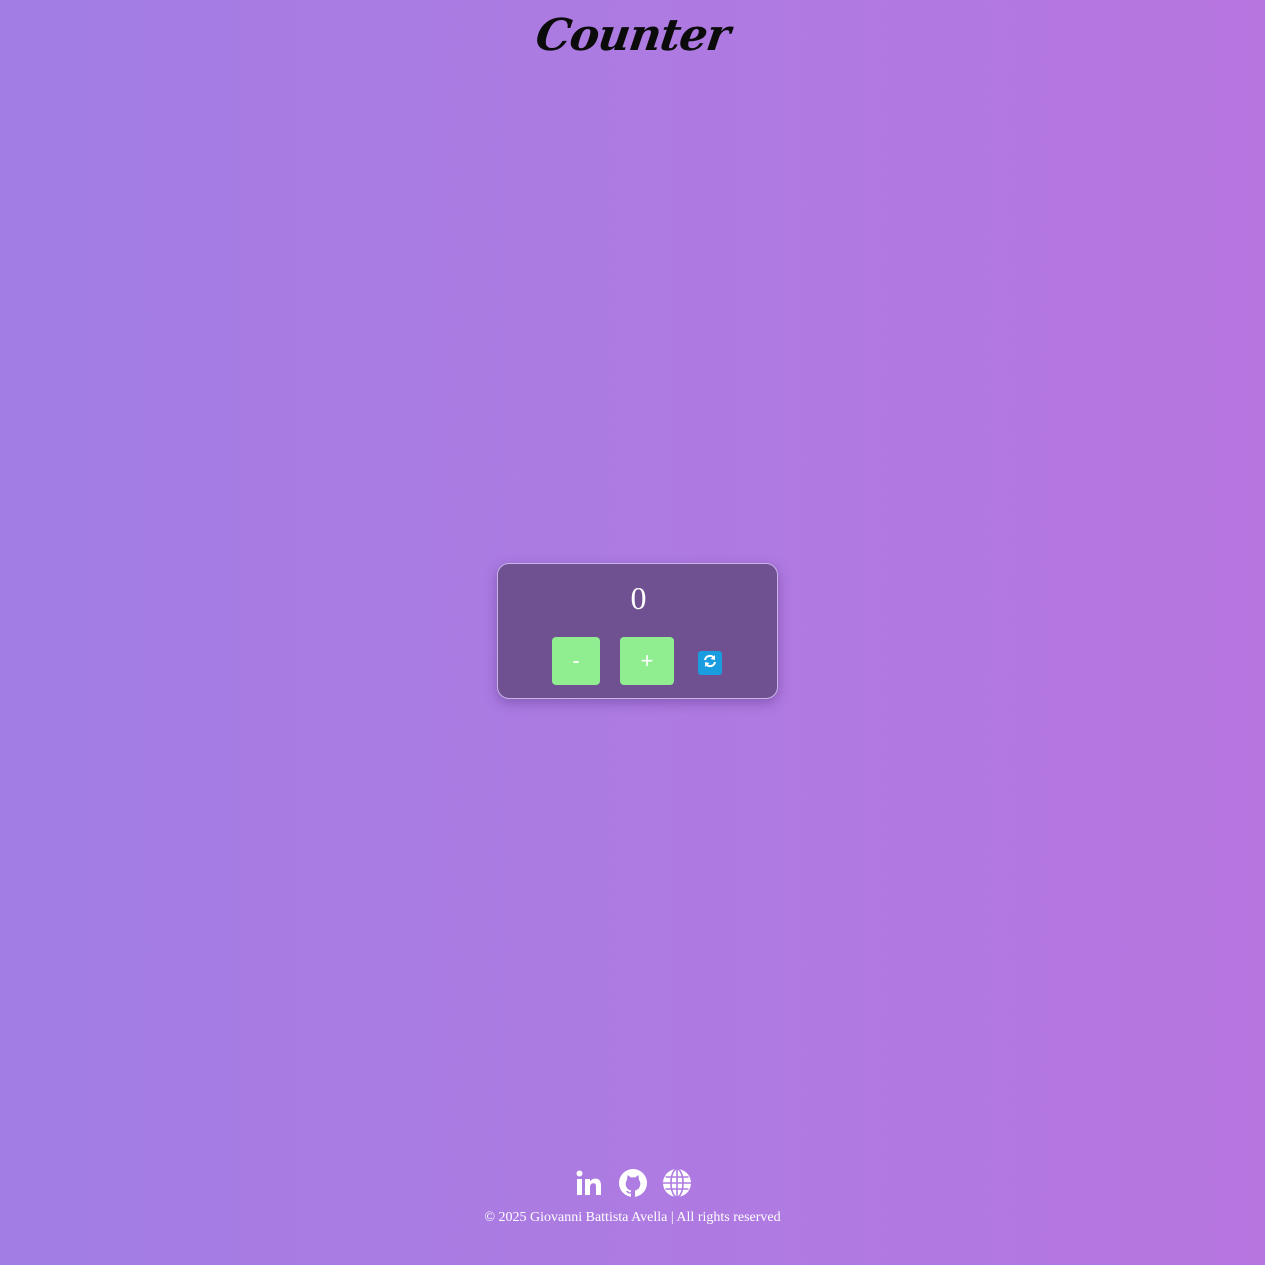 The width and height of the screenshot is (1265, 1265). I want to click on reset-button, so click(710, 663).